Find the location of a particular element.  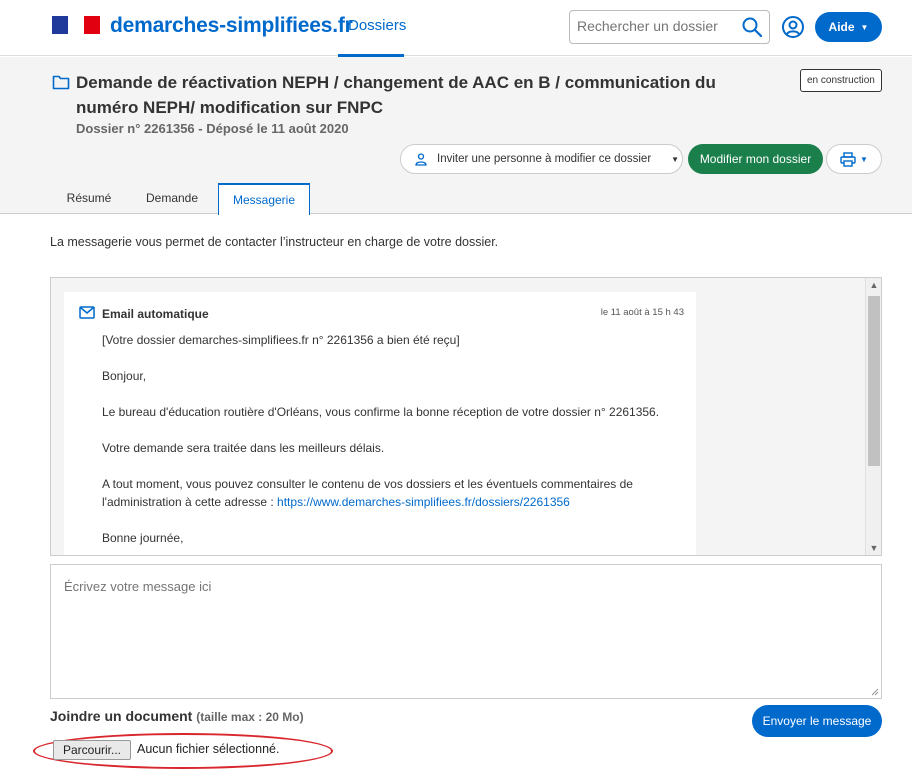

no-file-selected-text: Aucun fichier sélectionné. is located at coordinates (208, 749).